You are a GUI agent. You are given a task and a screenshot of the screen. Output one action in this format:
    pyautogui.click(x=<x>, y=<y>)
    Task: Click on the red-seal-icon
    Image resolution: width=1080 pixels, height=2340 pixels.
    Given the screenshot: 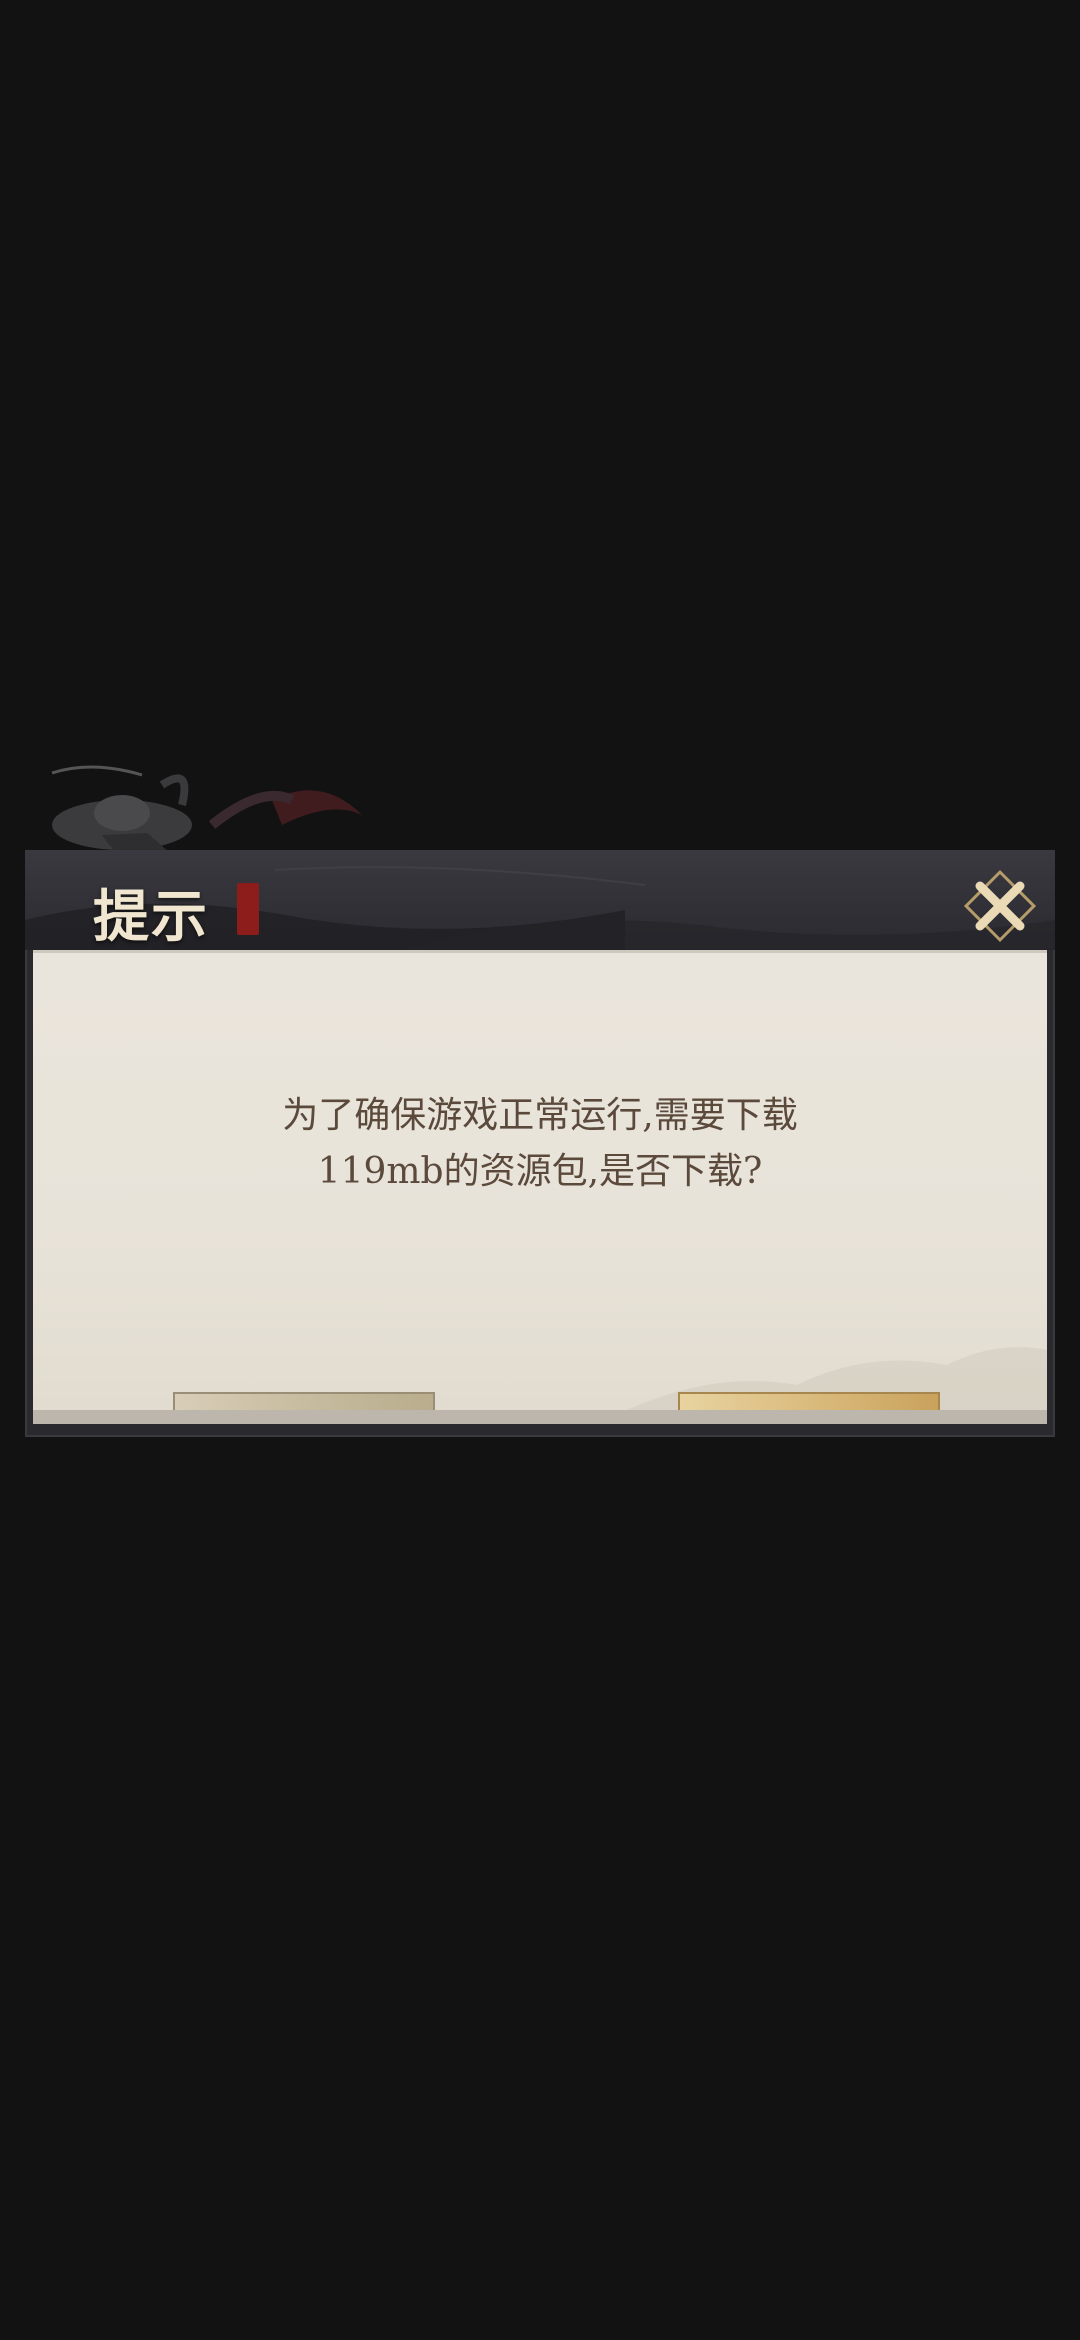 What is the action you would take?
    pyautogui.click(x=248, y=909)
    